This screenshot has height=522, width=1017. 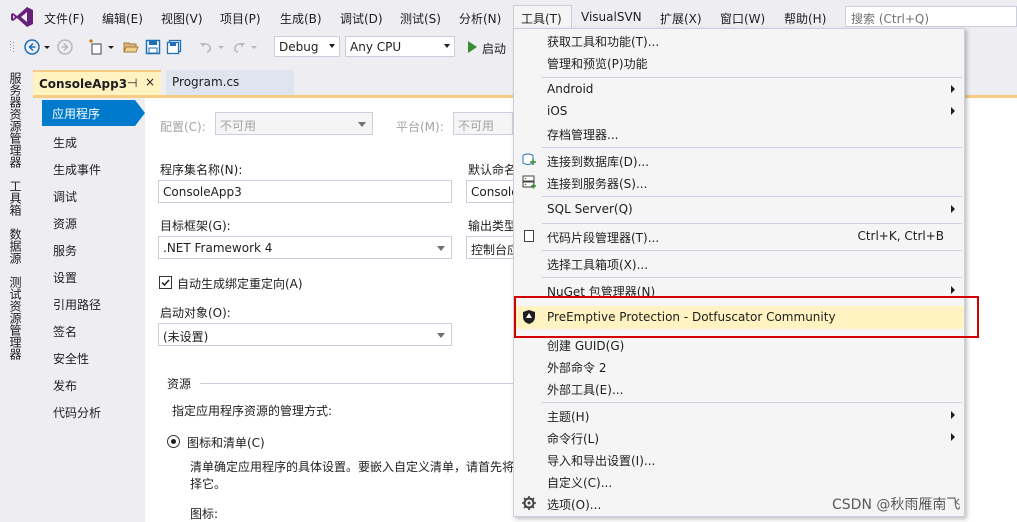 I want to click on save-icon, so click(x=153, y=47).